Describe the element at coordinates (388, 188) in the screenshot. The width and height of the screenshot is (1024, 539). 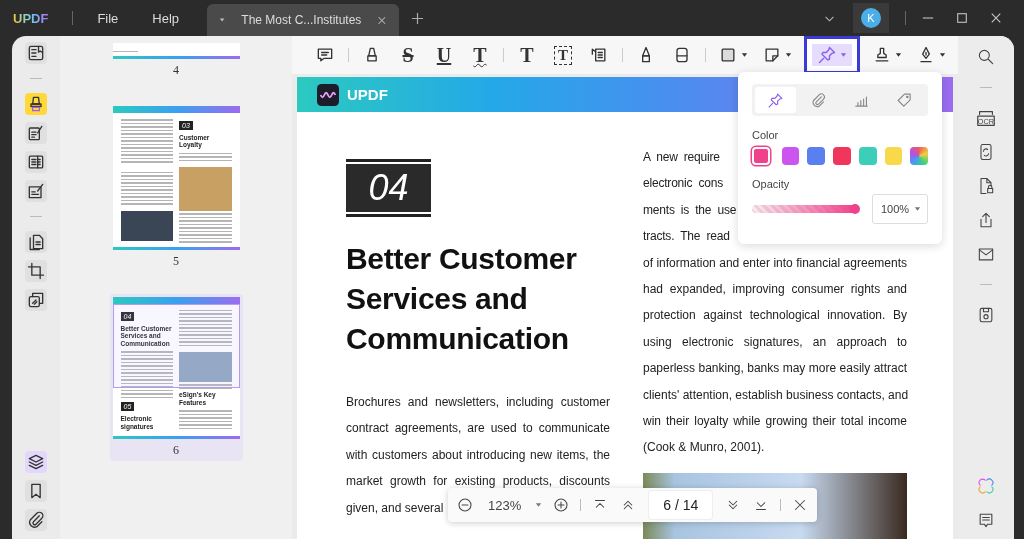
I see `section-number: 04` at that location.